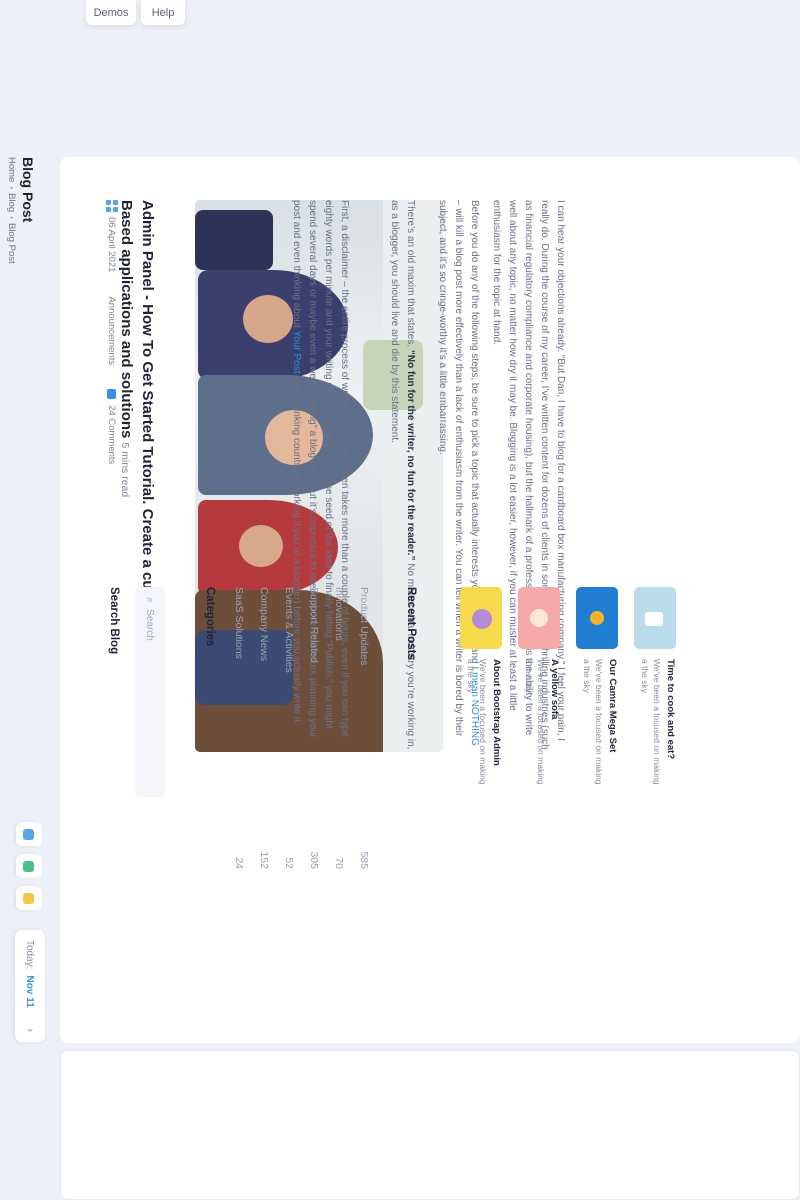 The image size is (800, 1200). Describe the element at coordinates (125, 470) in the screenshot. I see `read-time: 5 mins read` at that location.